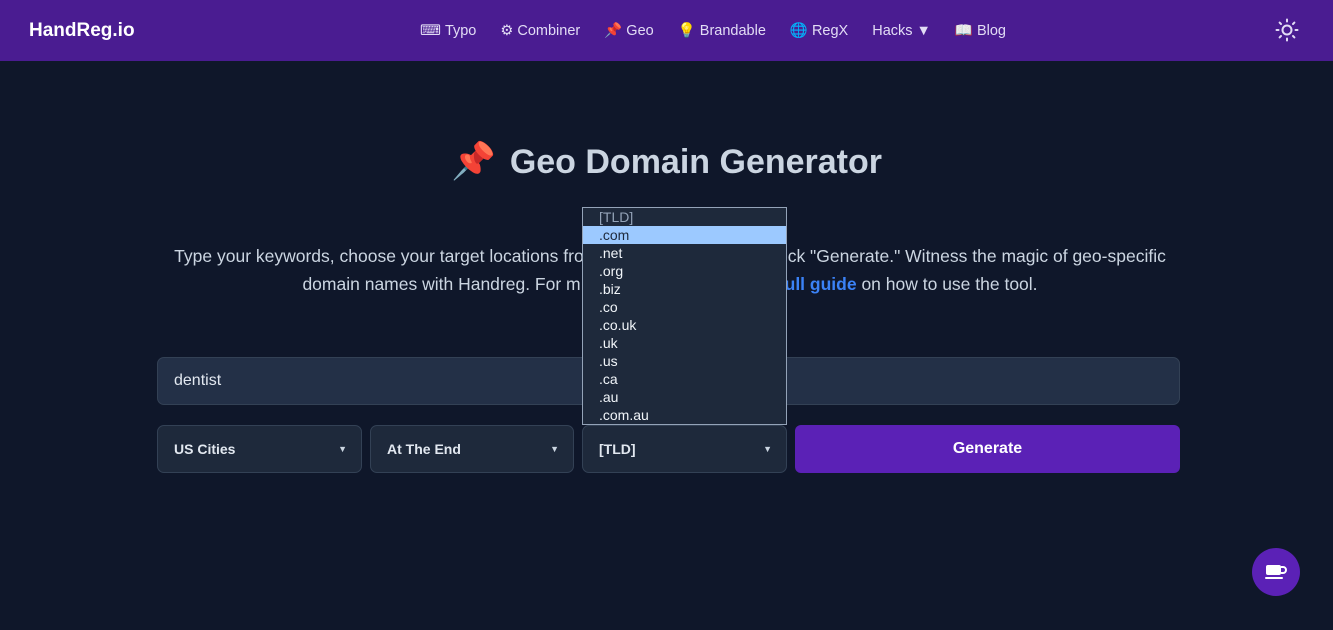  What do you see at coordinates (987, 449) in the screenshot?
I see `generate-button: Generate` at bounding box center [987, 449].